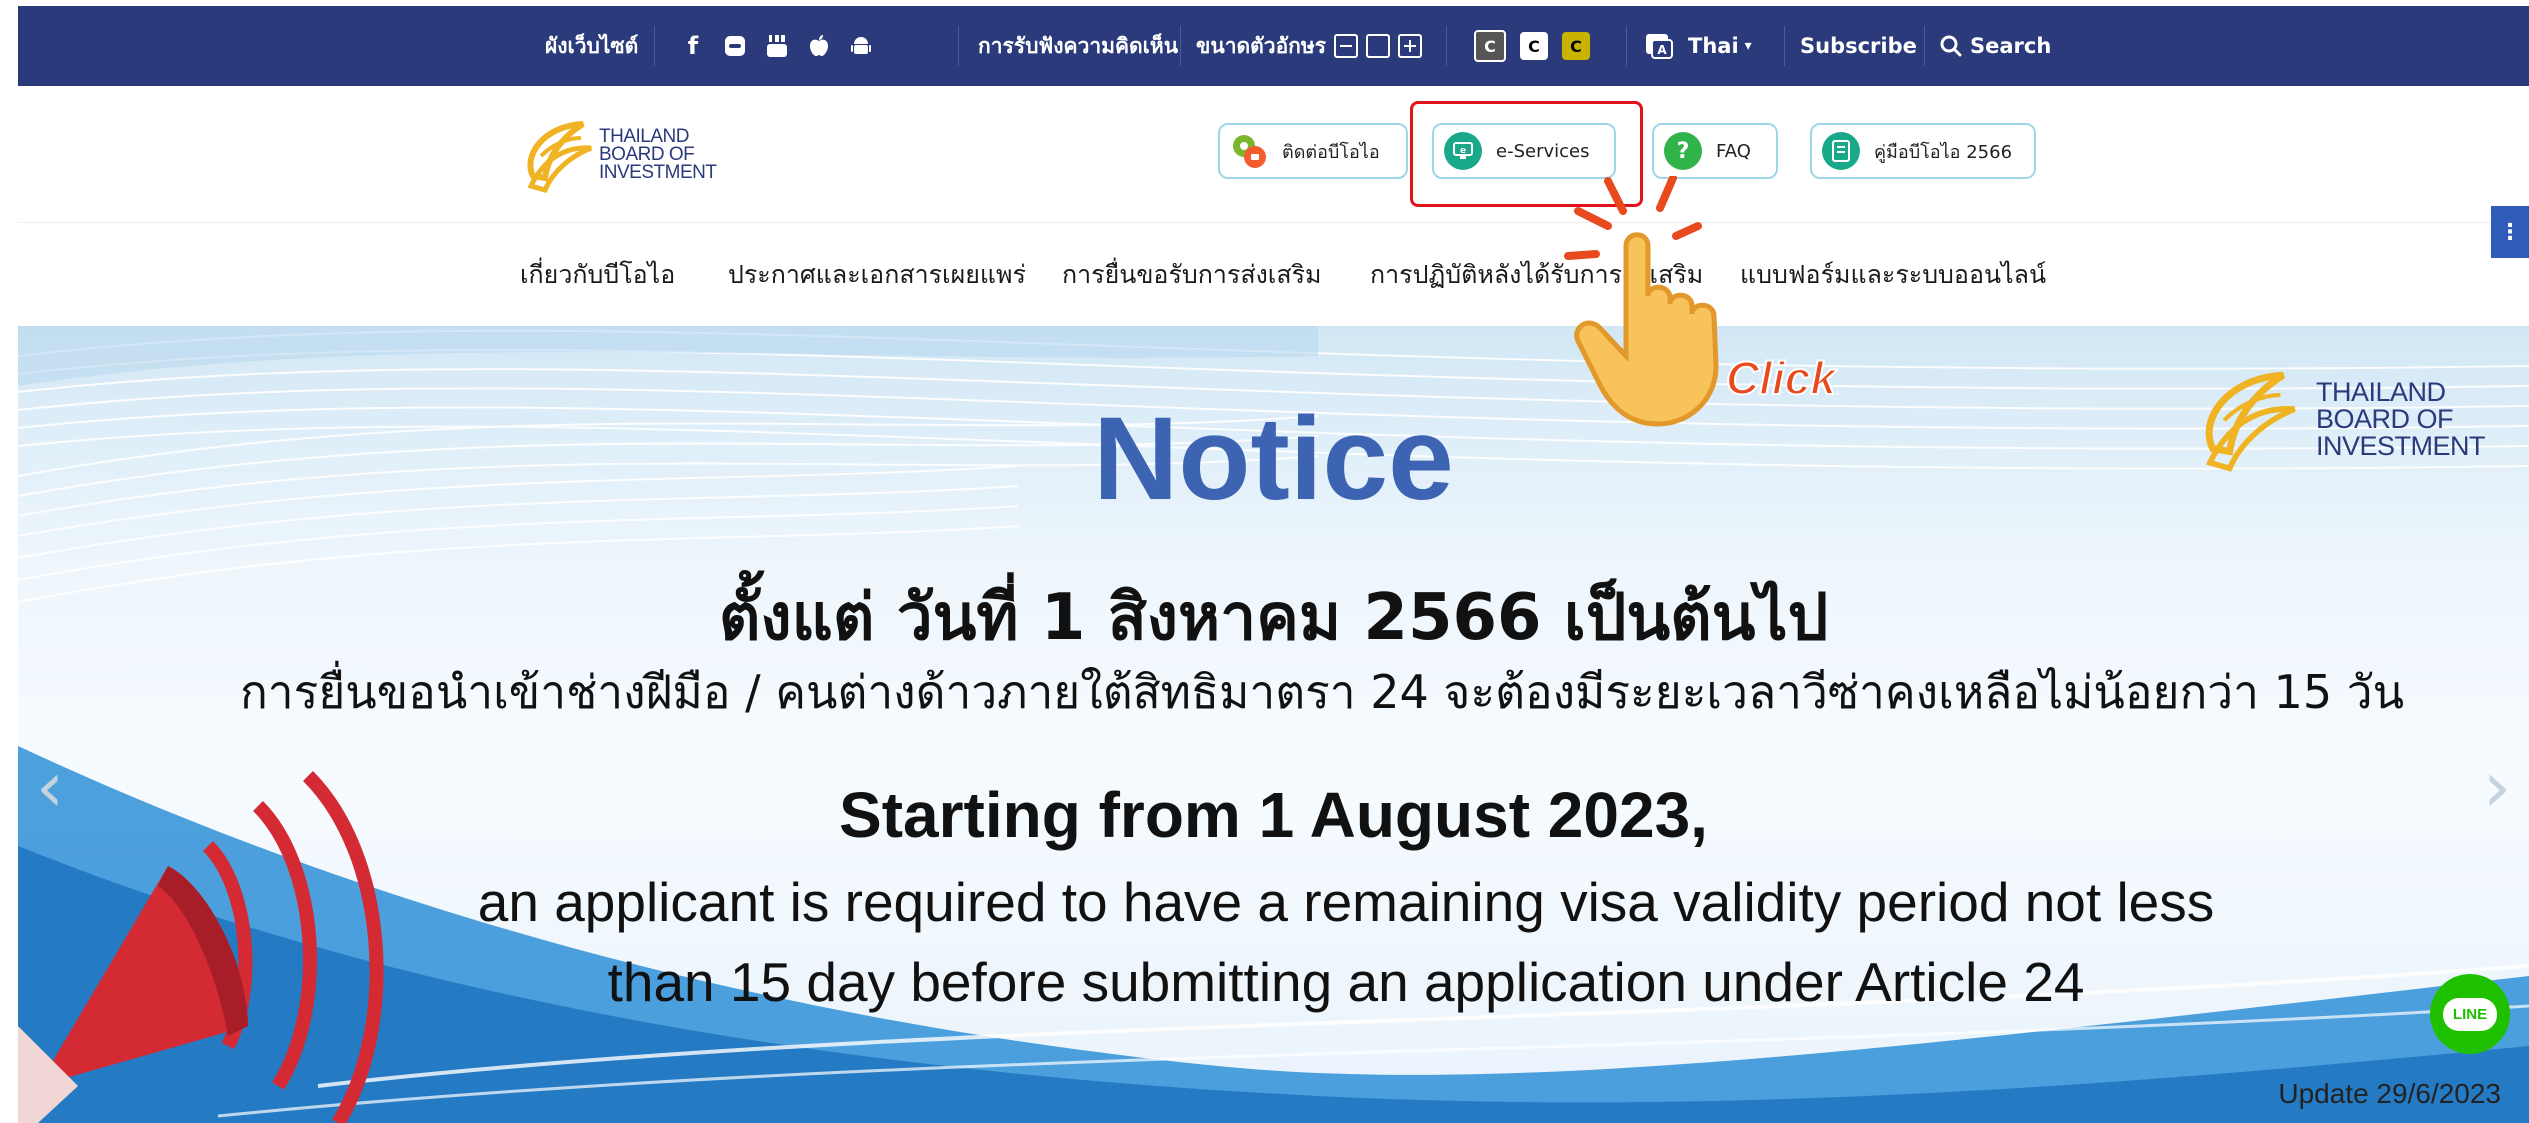 Image resolution: width=2529 pixels, height=1123 pixels. I want to click on boi-logo: THAILAND BOARD OF INVESTMENT, so click(620, 155).